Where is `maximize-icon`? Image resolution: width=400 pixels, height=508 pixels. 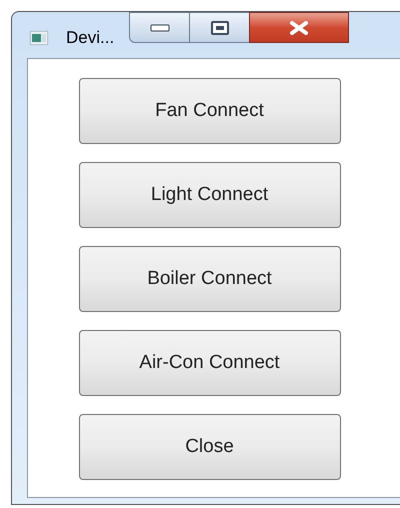 maximize-icon is located at coordinates (219, 27).